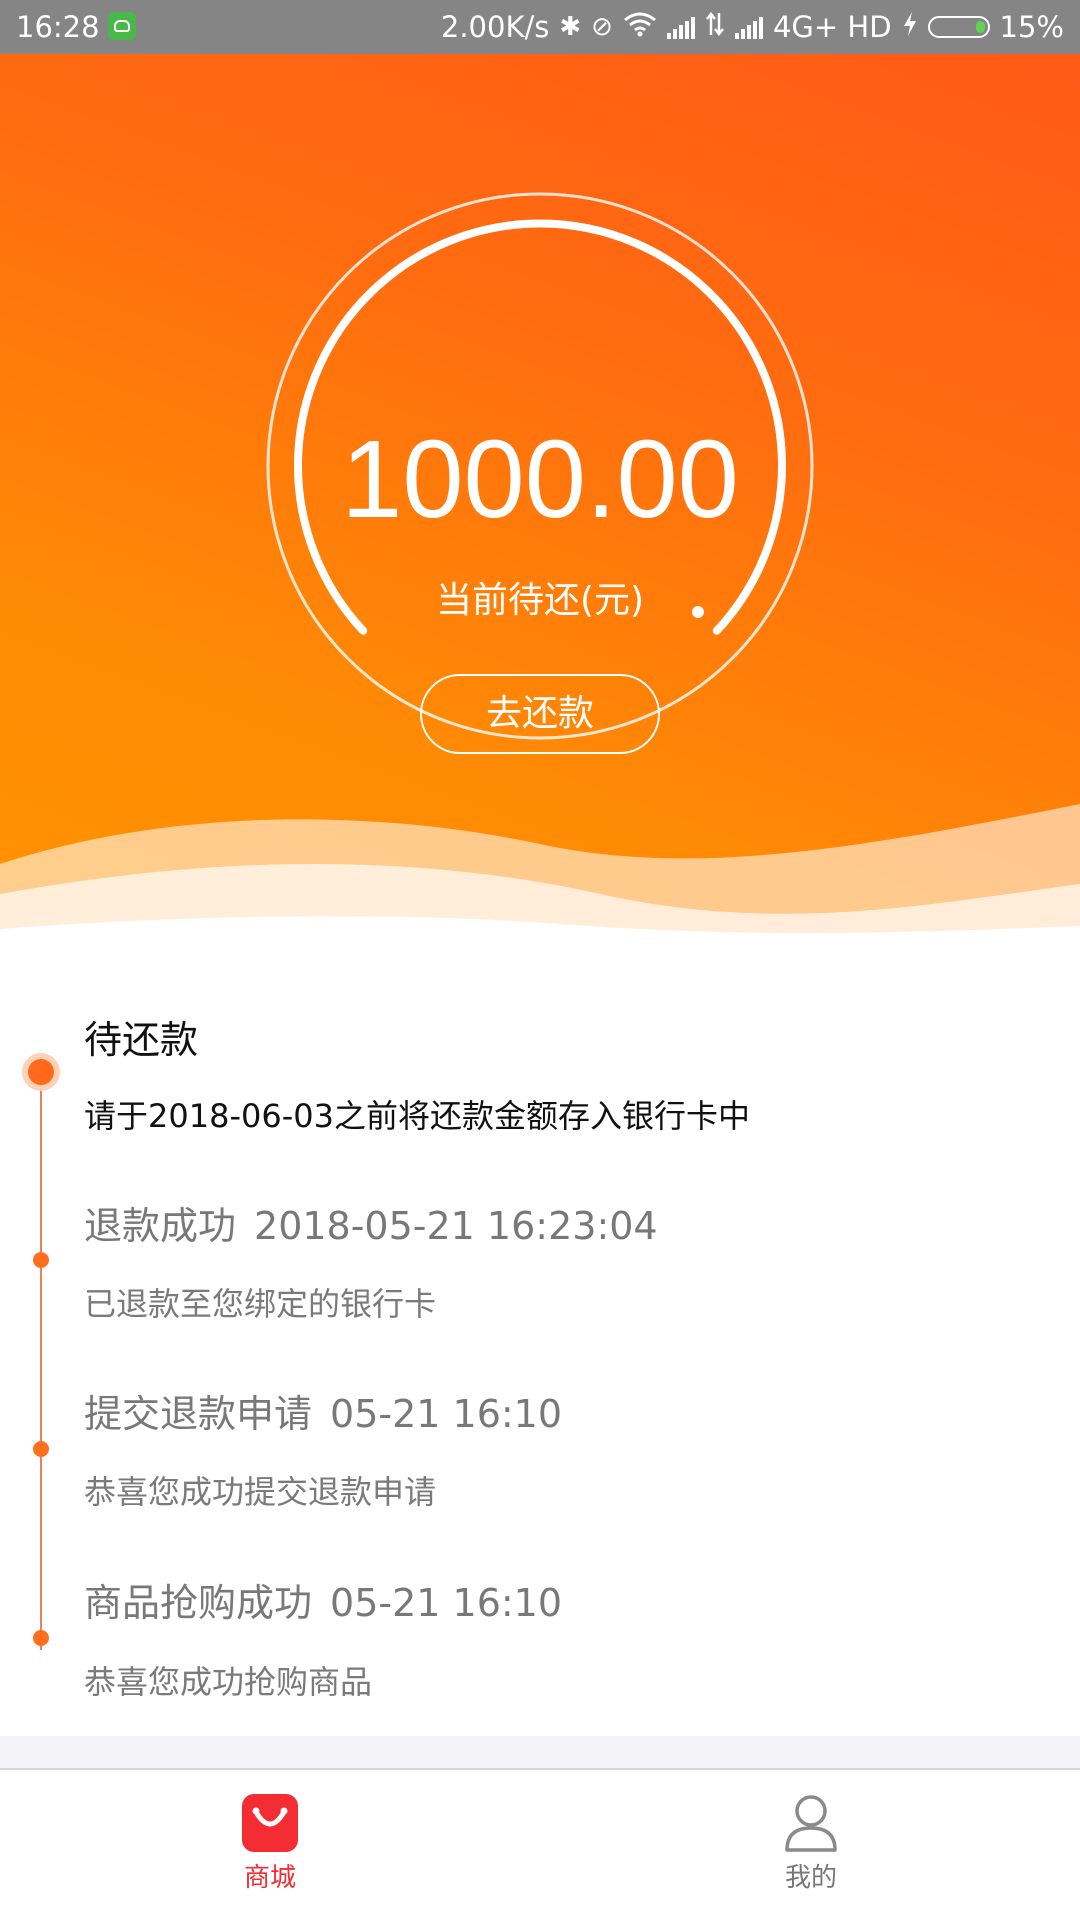 Image resolution: width=1080 pixels, height=1920 pixels. Describe the element at coordinates (269, 1878) in the screenshot. I see `tab-mall-label: 商城` at that location.